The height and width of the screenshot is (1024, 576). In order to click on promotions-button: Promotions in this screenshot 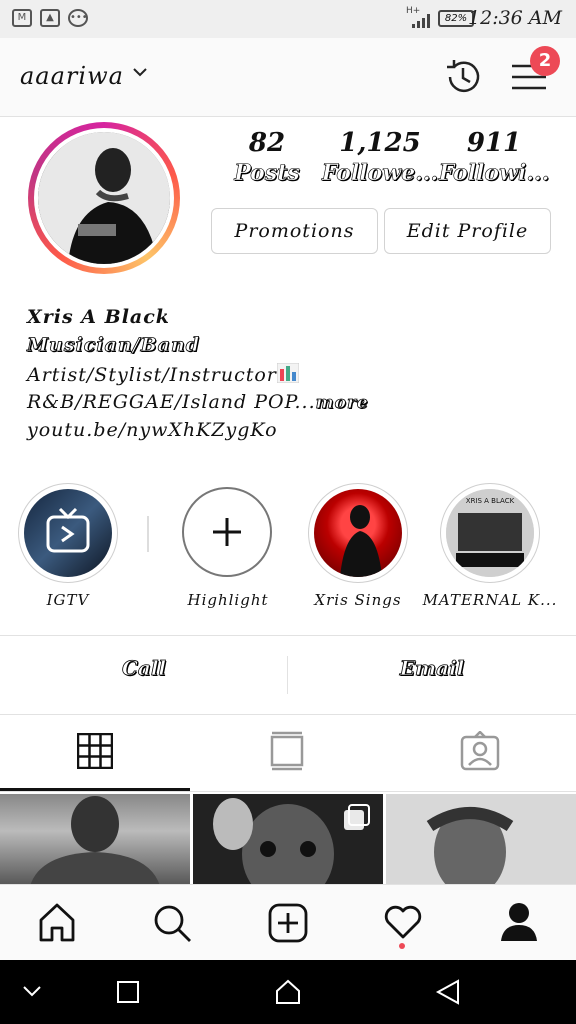, I will do `click(294, 231)`.